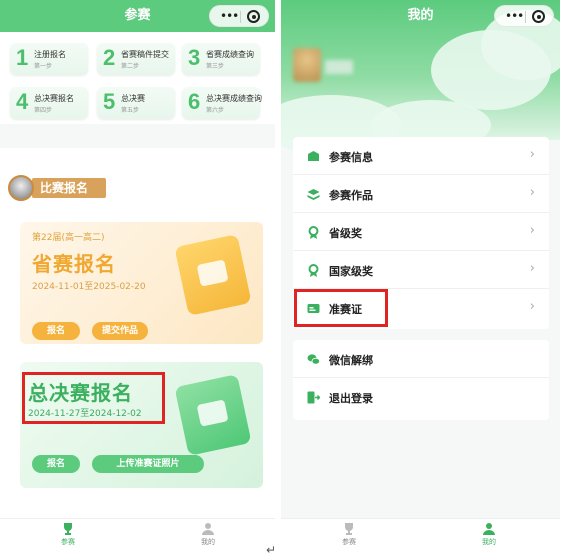 The width and height of the screenshot is (561, 559). What do you see at coordinates (21, 188) in the screenshot?
I see `mascot-avatar` at bounding box center [21, 188].